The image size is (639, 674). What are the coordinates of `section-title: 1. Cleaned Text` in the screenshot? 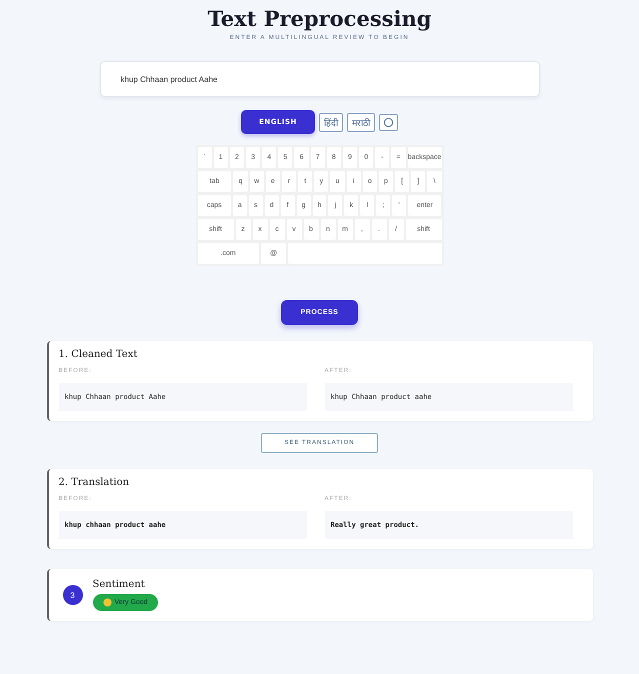 It's located at (98, 354).